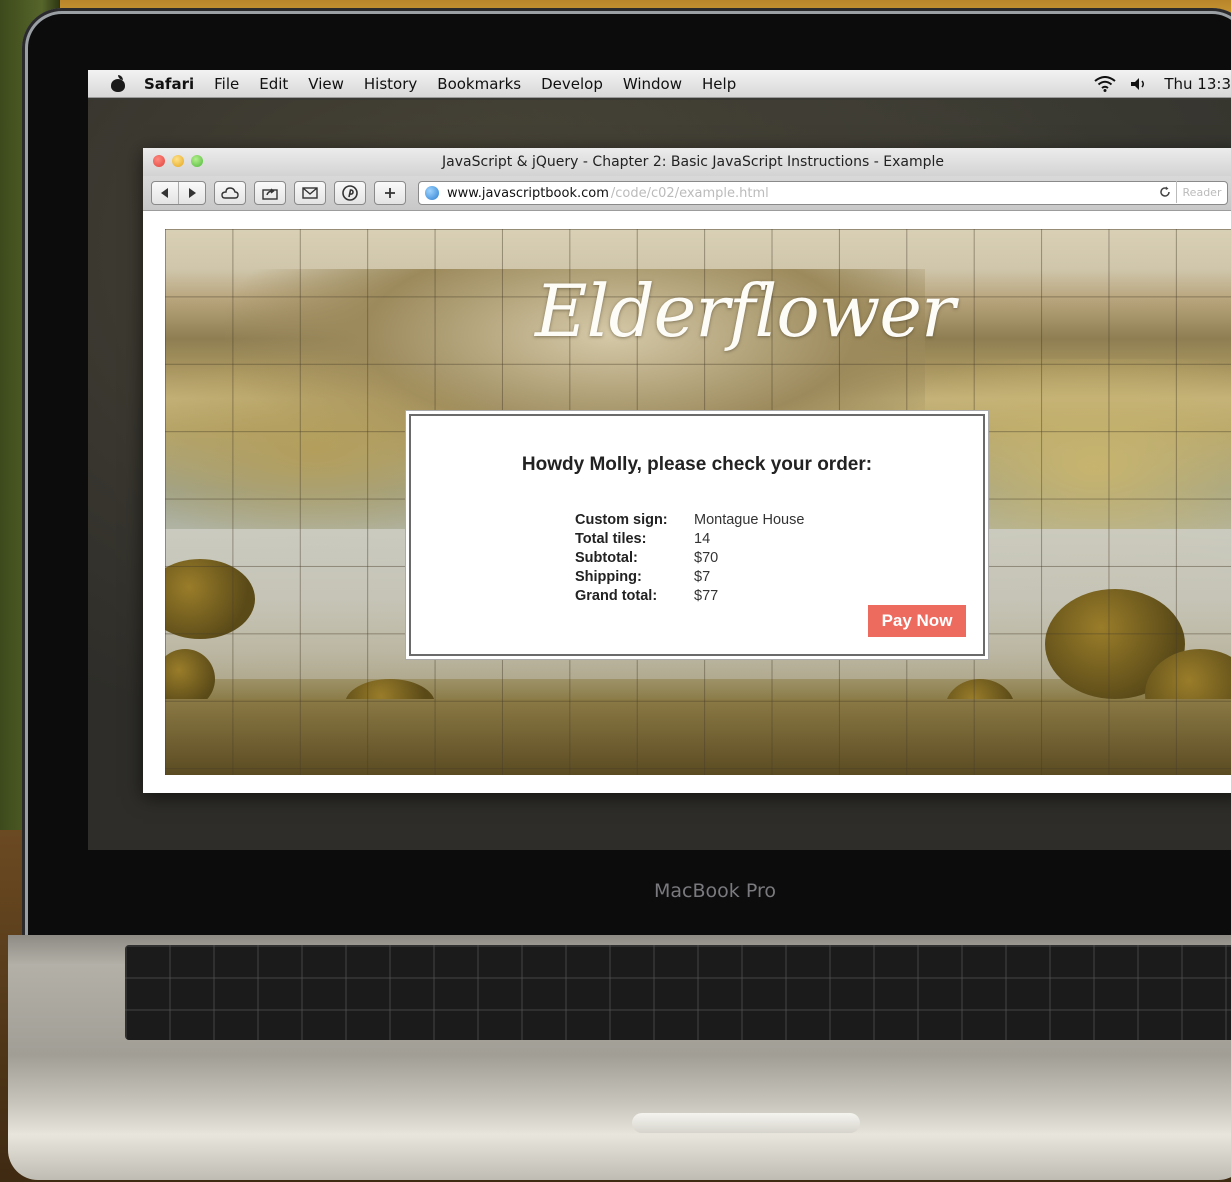 The image size is (1231, 1182). I want to click on order-row: Subtotal: $70, so click(689, 557).